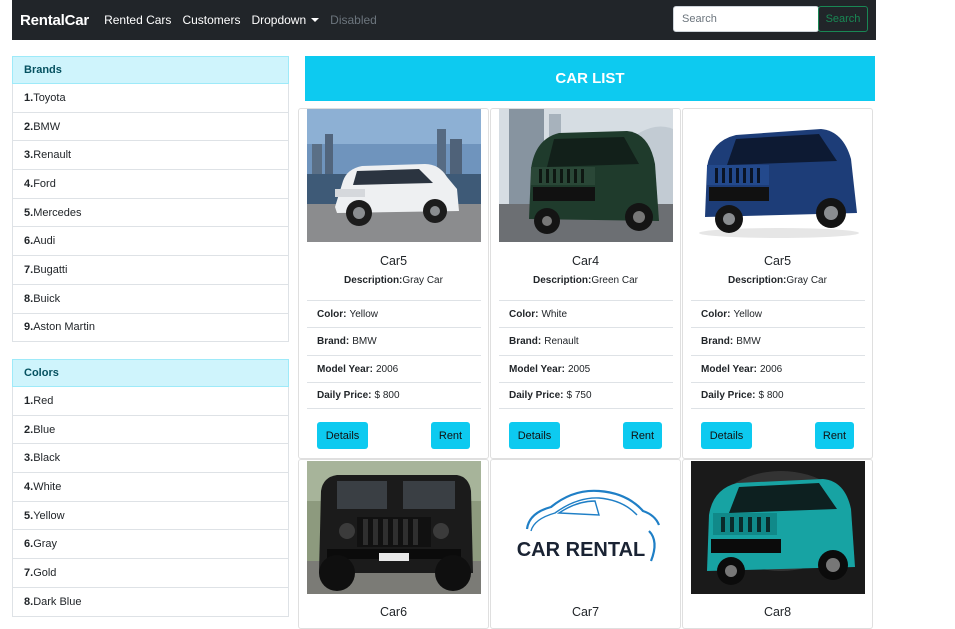 This screenshot has width=955, height=629. I want to click on color-name: Red, so click(43, 400).